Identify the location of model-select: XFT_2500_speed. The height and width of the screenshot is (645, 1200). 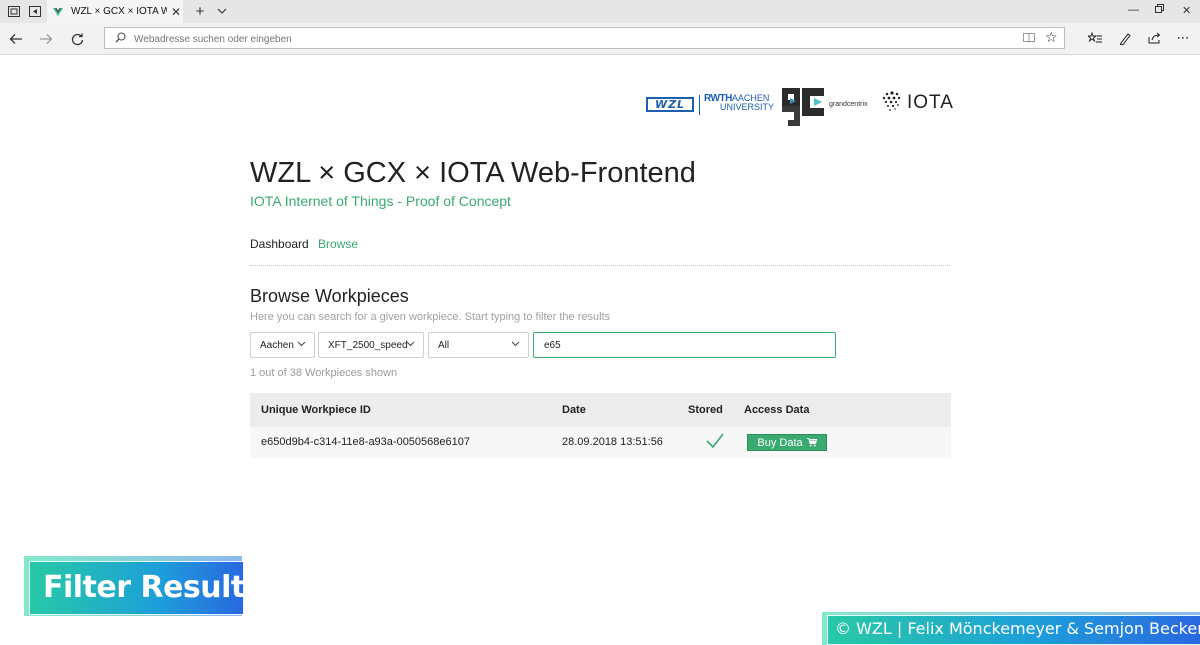
(371, 345).